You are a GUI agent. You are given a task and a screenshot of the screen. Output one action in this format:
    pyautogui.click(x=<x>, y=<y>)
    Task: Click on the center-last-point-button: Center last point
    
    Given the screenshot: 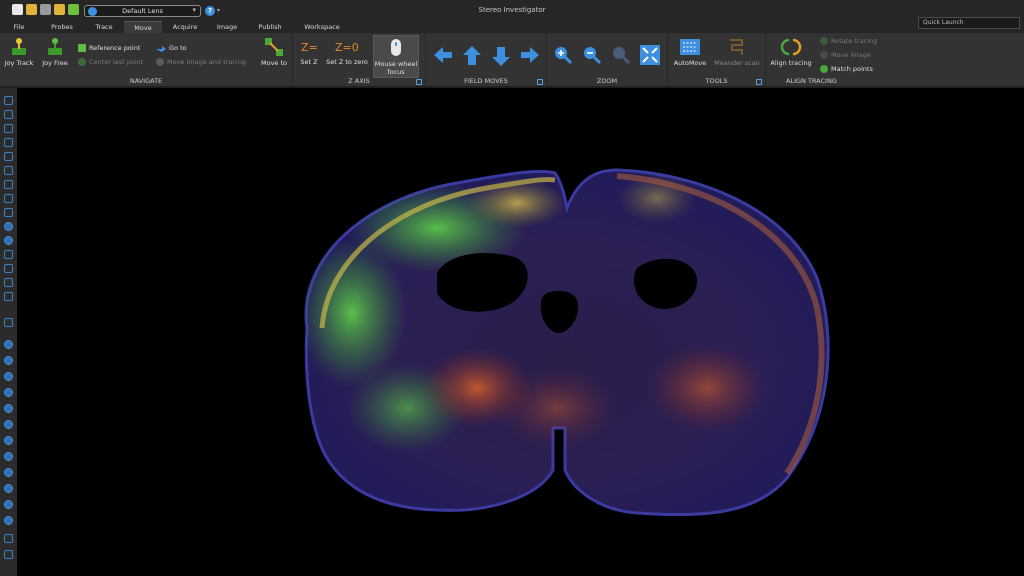 What is the action you would take?
    pyautogui.click(x=110, y=62)
    